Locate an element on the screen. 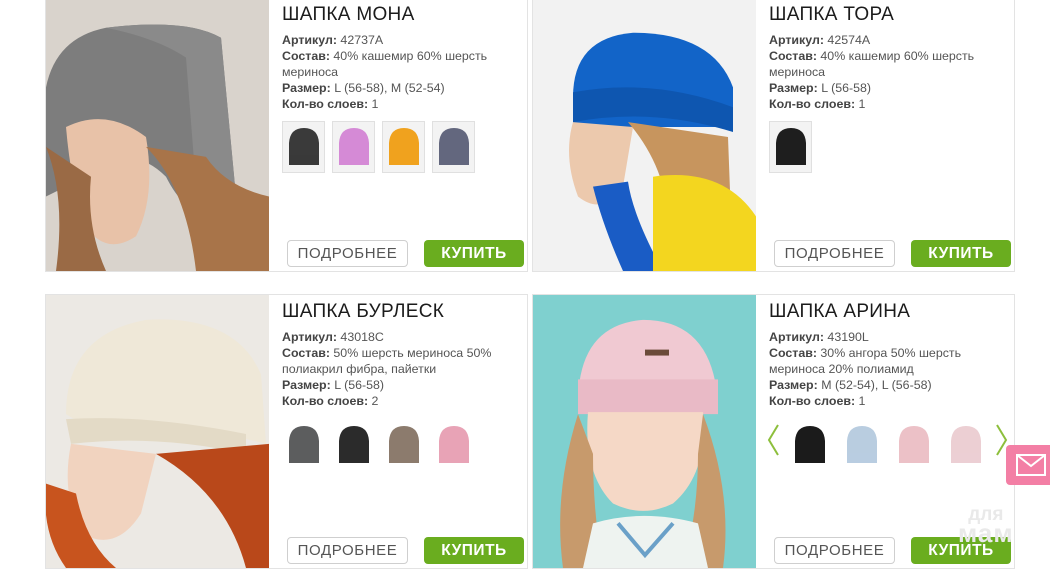 This screenshot has width=1050, height=569. size-value: M (52-54), L (56-58) is located at coordinates (876, 385).